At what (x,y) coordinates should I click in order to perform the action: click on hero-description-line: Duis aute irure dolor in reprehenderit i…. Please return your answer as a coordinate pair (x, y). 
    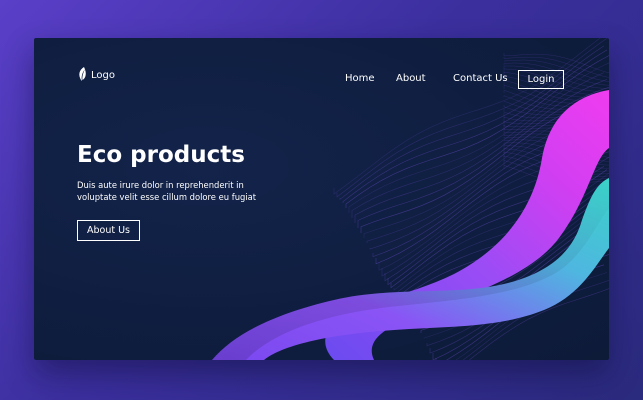
    Looking at the image, I should click on (160, 185).